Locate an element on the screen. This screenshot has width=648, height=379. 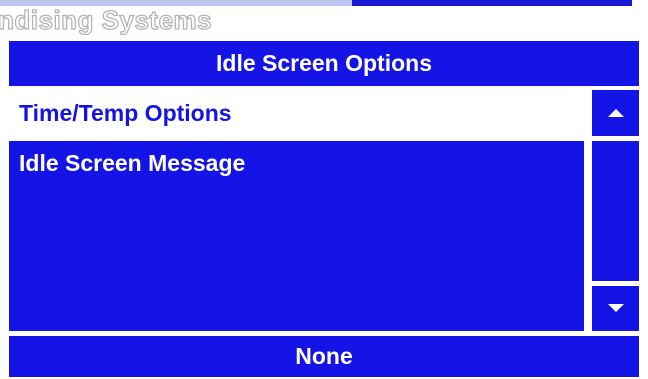
scroll-down-button is located at coordinates (615, 308).